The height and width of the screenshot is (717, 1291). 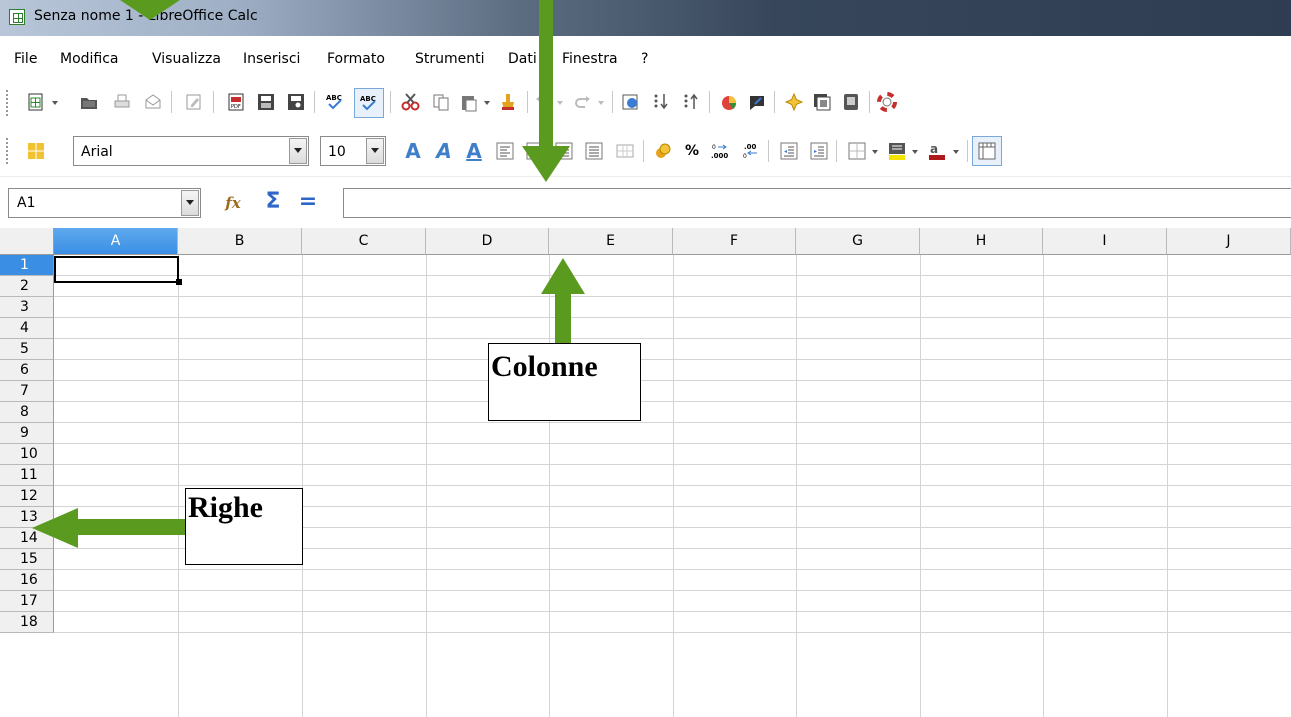 I want to click on sum-icon: Σ, so click(x=273, y=202).